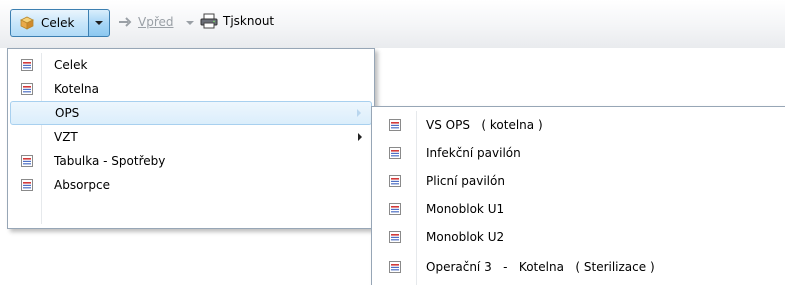 The height and width of the screenshot is (285, 785). I want to click on celek-dropdown-arrow, so click(99, 23).